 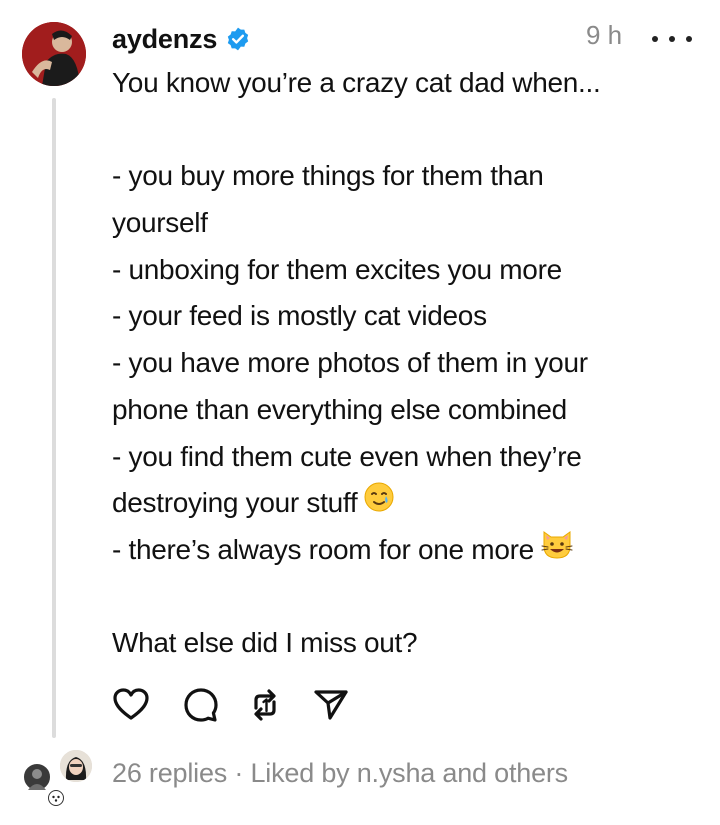 What do you see at coordinates (337, 269) in the screenshot?
I see `post-line: - unboxing for them excites you more` at bounding box center [337, 269].